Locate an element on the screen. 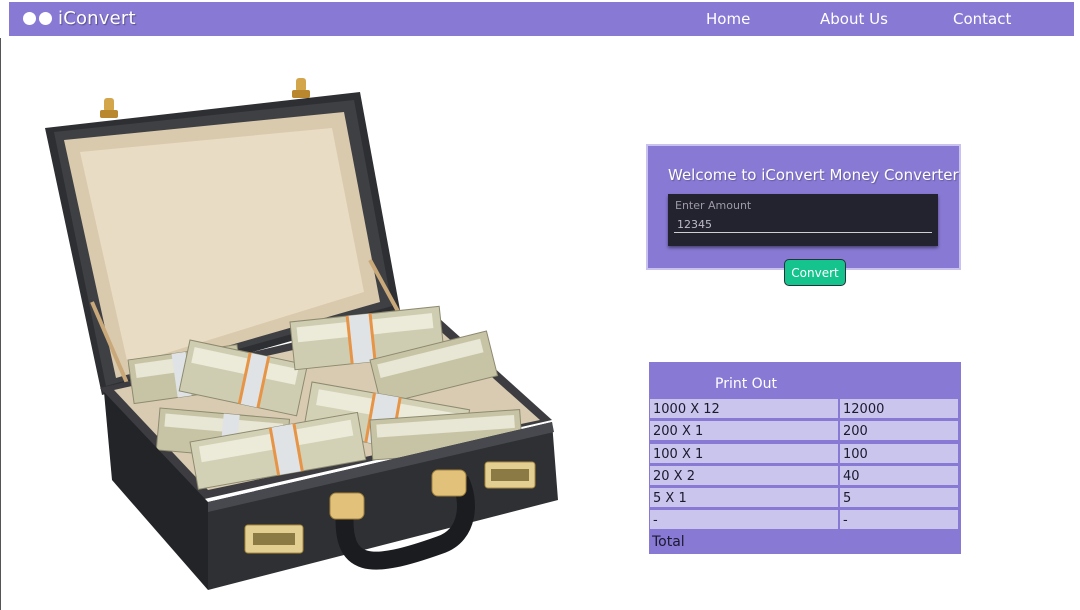 This screenshot has width=1080, height=610. table-row: 5 X 1 5 is located at coordinates (805, 498).